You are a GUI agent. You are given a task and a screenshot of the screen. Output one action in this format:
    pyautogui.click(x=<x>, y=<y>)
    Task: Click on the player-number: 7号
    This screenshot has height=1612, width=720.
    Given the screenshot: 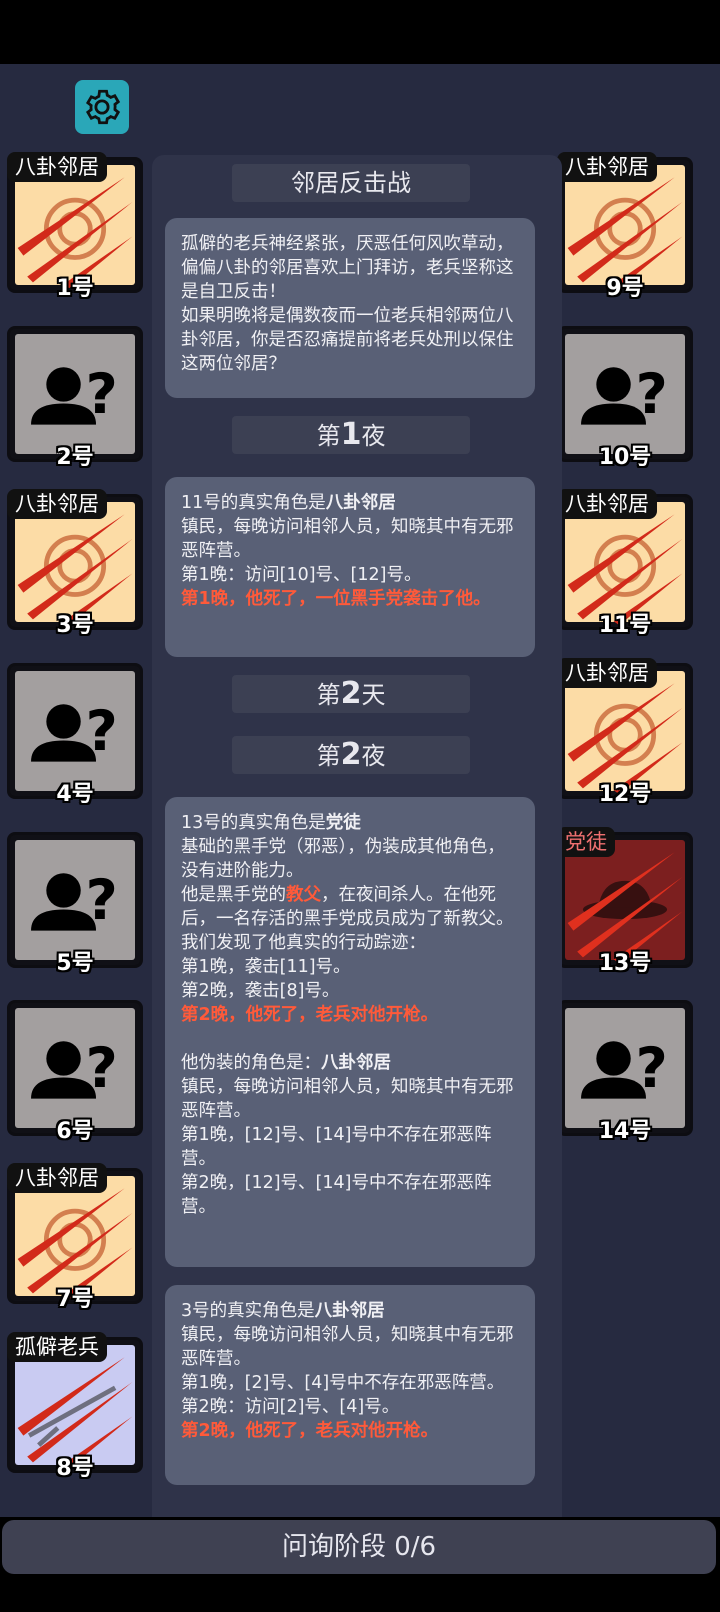 What is the action you would take?
    pyautogui.click(x=75, y=1299)
    